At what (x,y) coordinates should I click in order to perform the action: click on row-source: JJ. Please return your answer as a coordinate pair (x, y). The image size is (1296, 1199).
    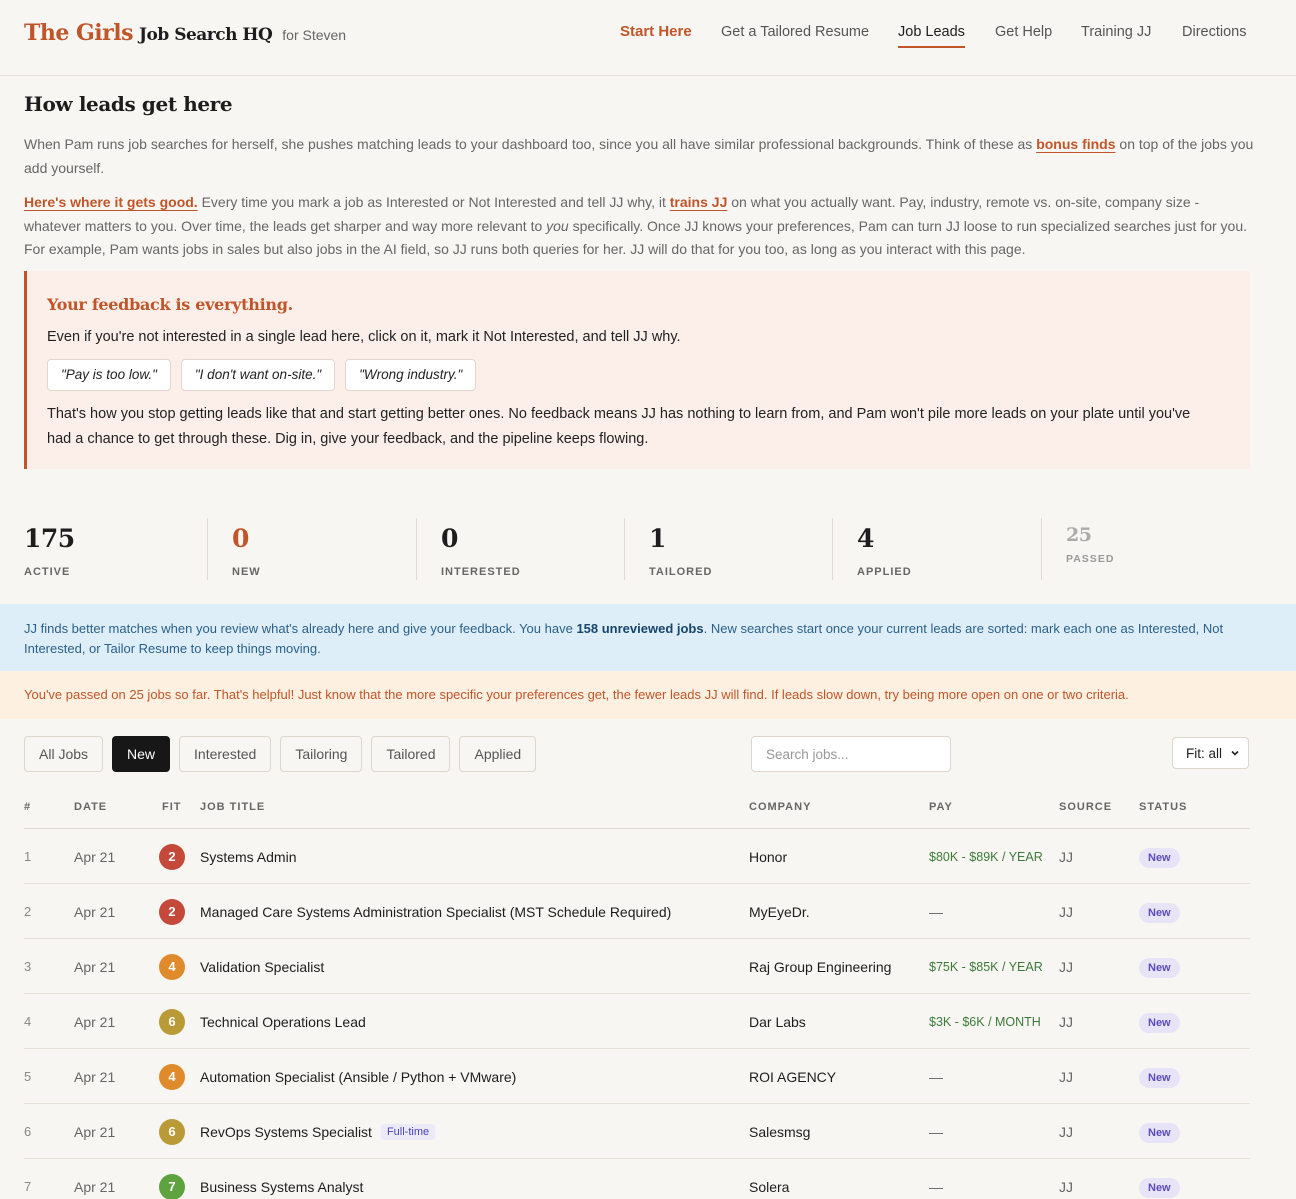
    Looking at the image, I should click on (1066, 1021).